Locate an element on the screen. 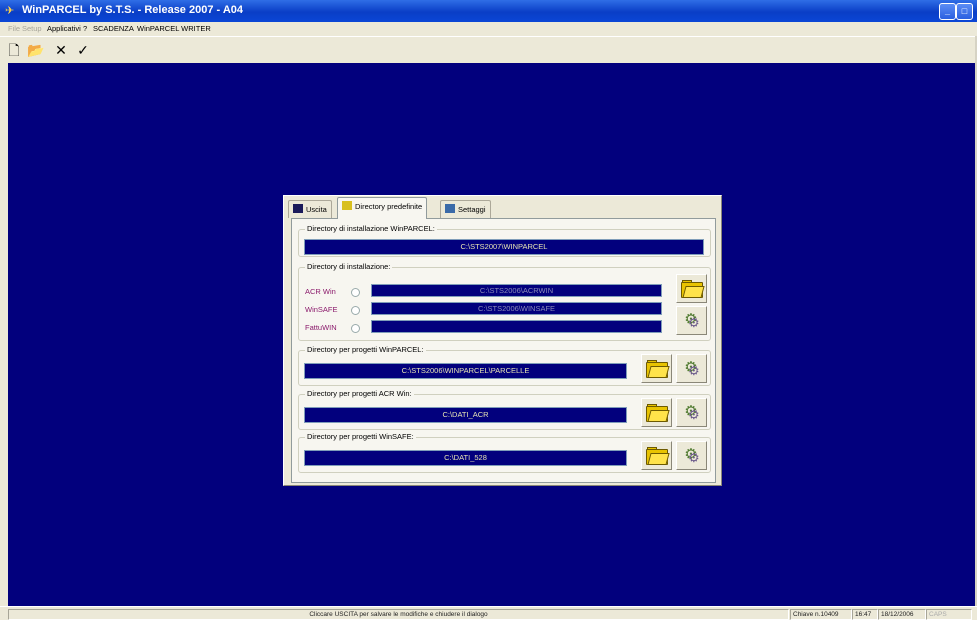  tab-settaggi: Settaggi is located at coordinates (465, 209).